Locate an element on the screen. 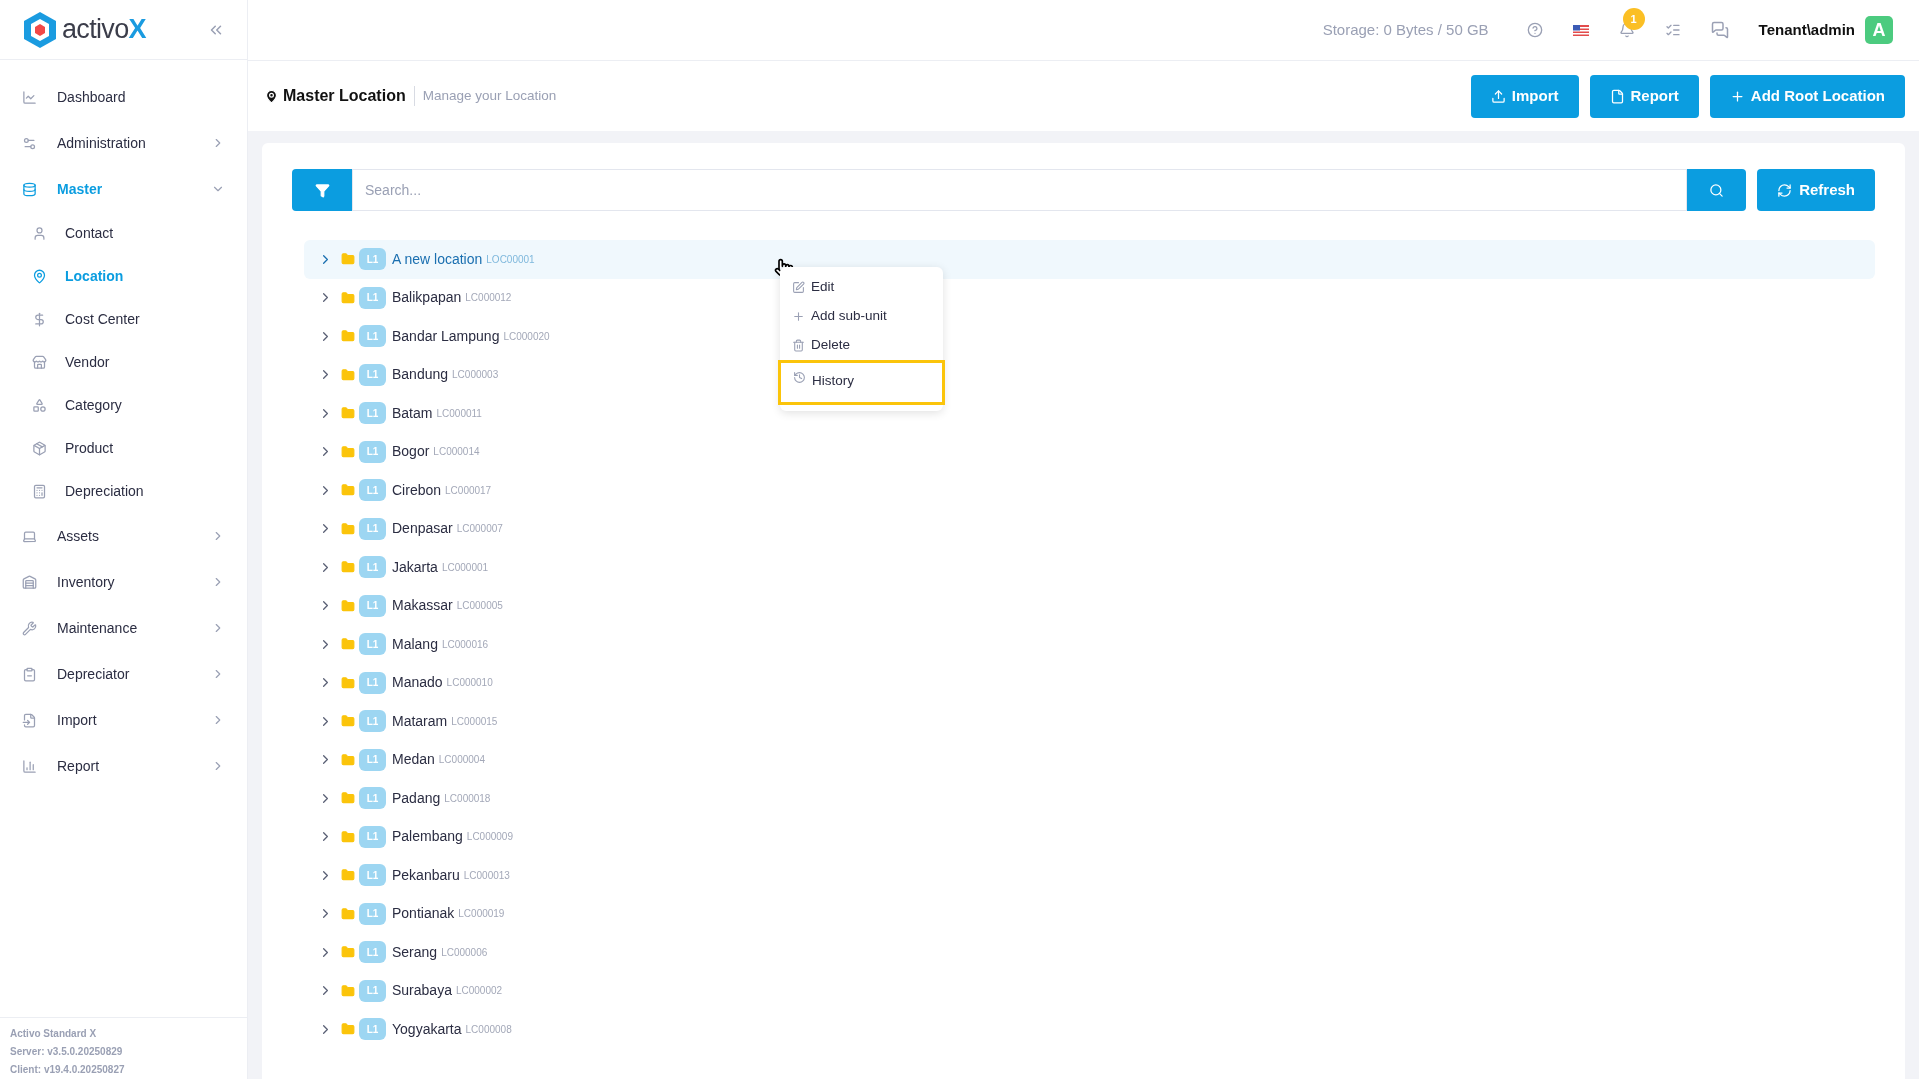 This screenshot has width=1919, height=1079. submenu-item: Category is located at coordinates (123, 405).